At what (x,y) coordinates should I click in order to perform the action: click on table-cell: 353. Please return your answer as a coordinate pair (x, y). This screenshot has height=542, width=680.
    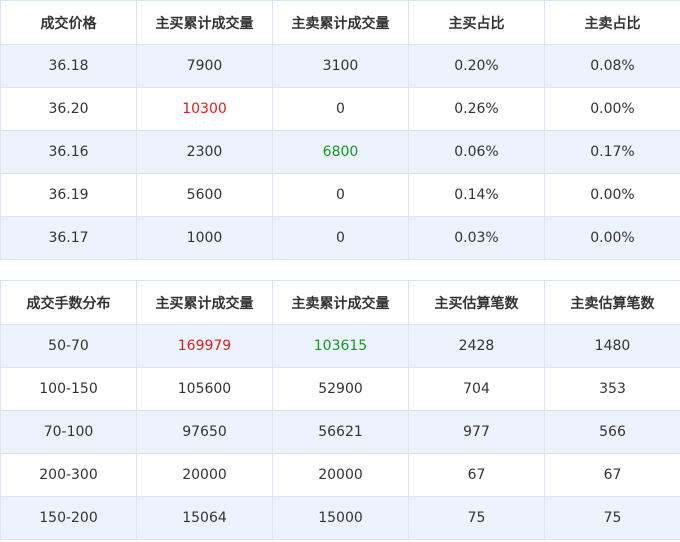
    Looking at the image, I should click on (612, 389).